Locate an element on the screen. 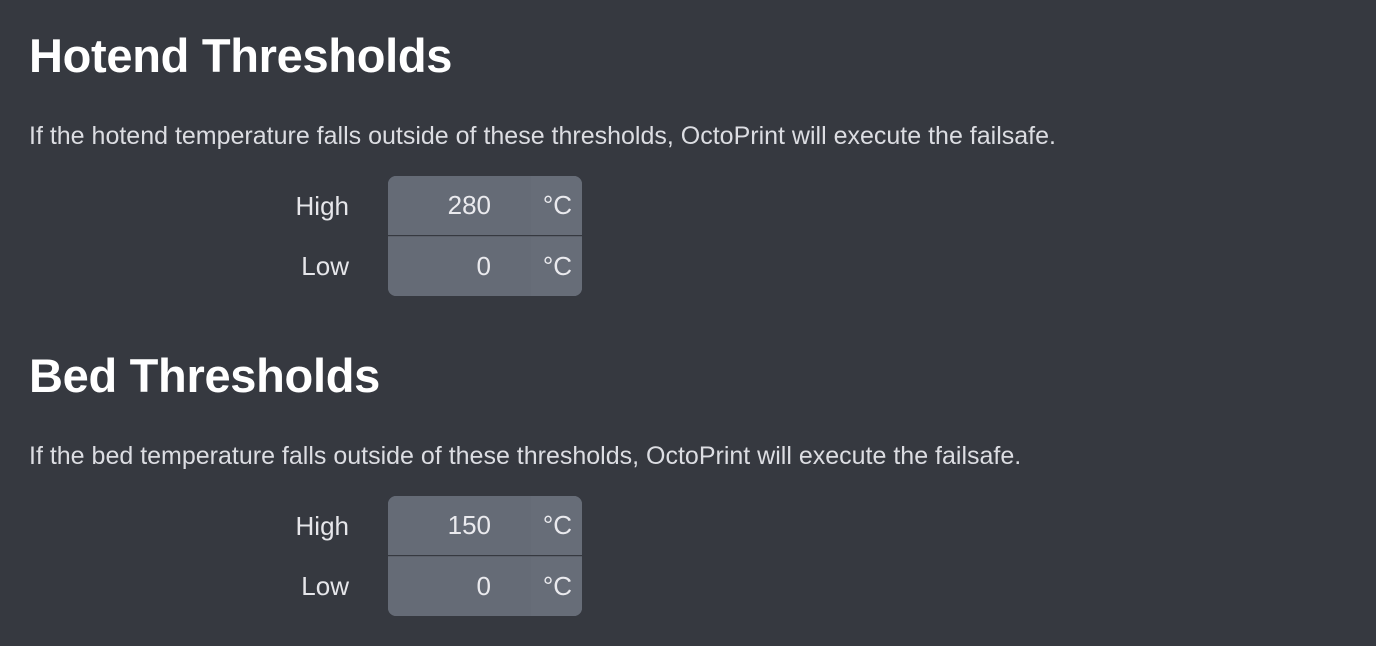 Image resolution: width=1376 pixels, height=646 pixels. bed-low-input-group: °C is located at coordinates (485, 586).